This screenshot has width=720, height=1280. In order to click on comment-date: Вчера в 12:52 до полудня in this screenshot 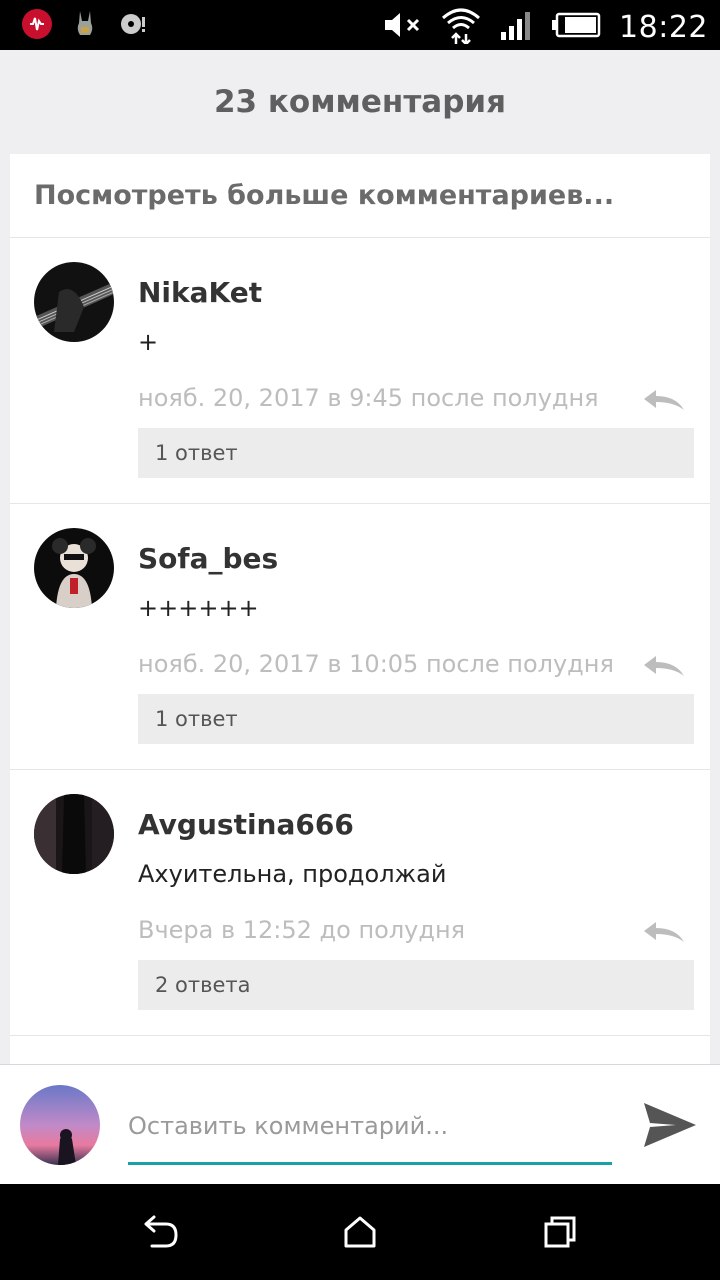, I will do `click(302, 930)`.